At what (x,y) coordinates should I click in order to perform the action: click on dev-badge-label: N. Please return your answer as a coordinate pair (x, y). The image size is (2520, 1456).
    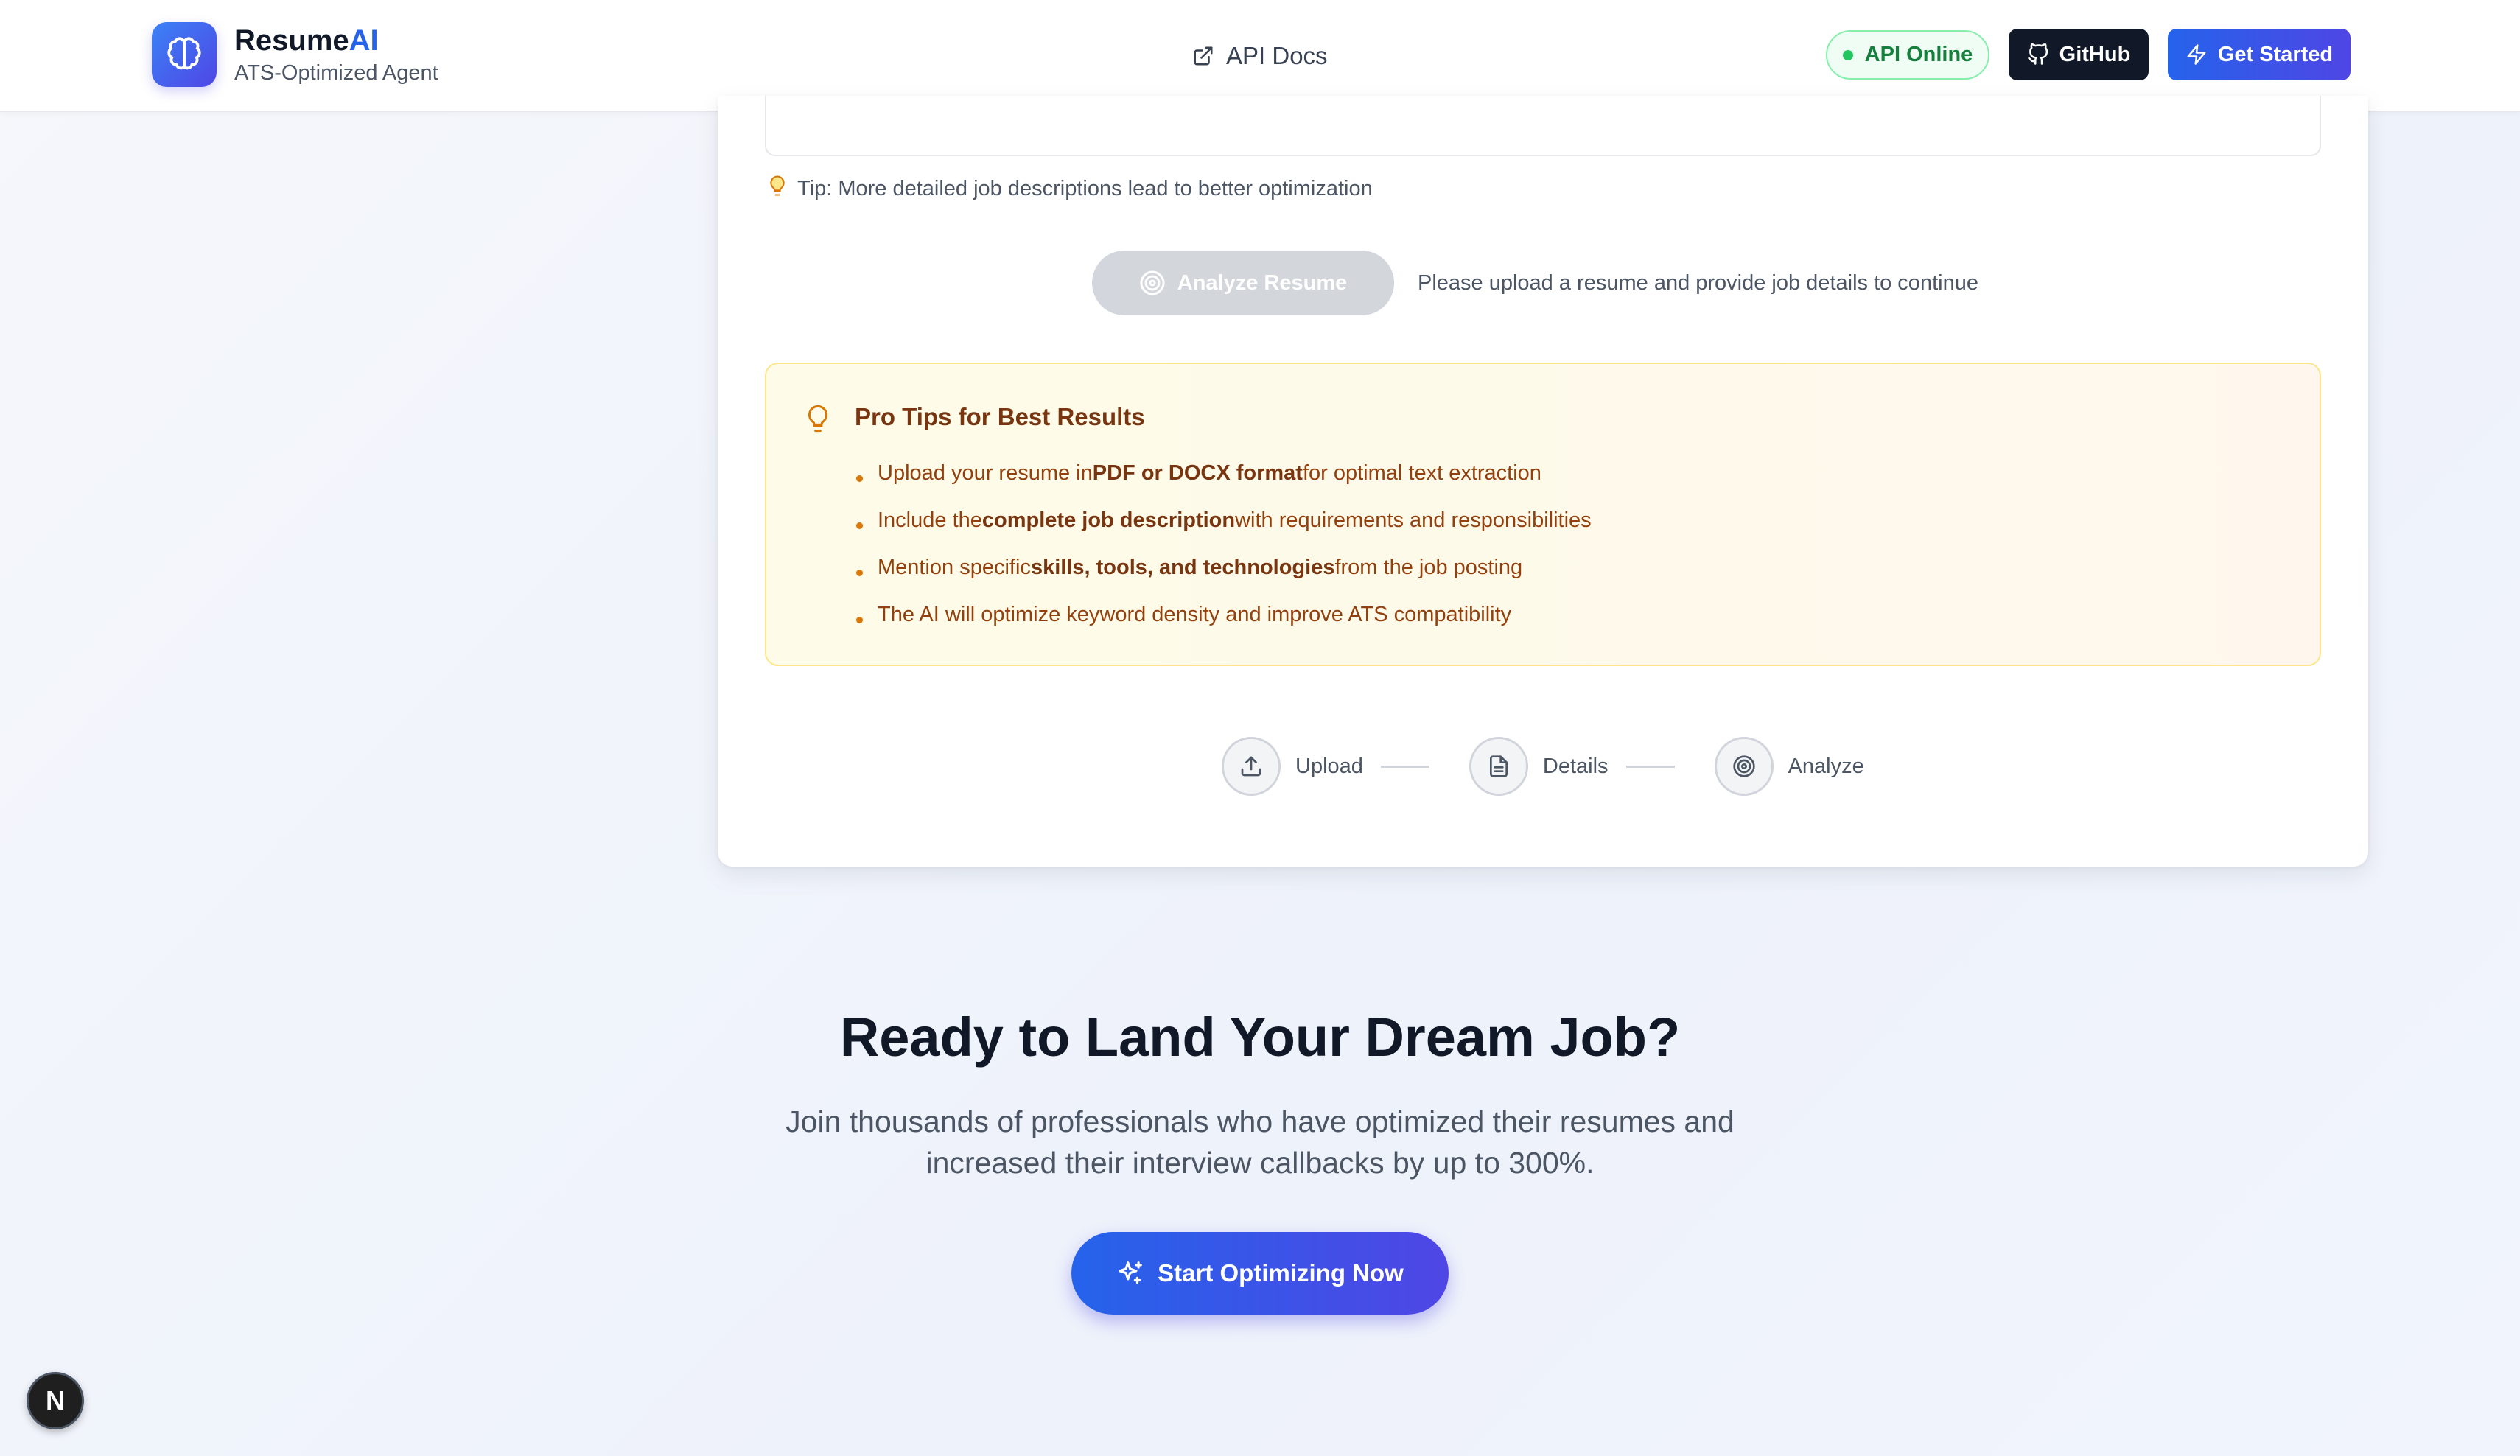
    Looking at the image, I should click on (55, 1400).